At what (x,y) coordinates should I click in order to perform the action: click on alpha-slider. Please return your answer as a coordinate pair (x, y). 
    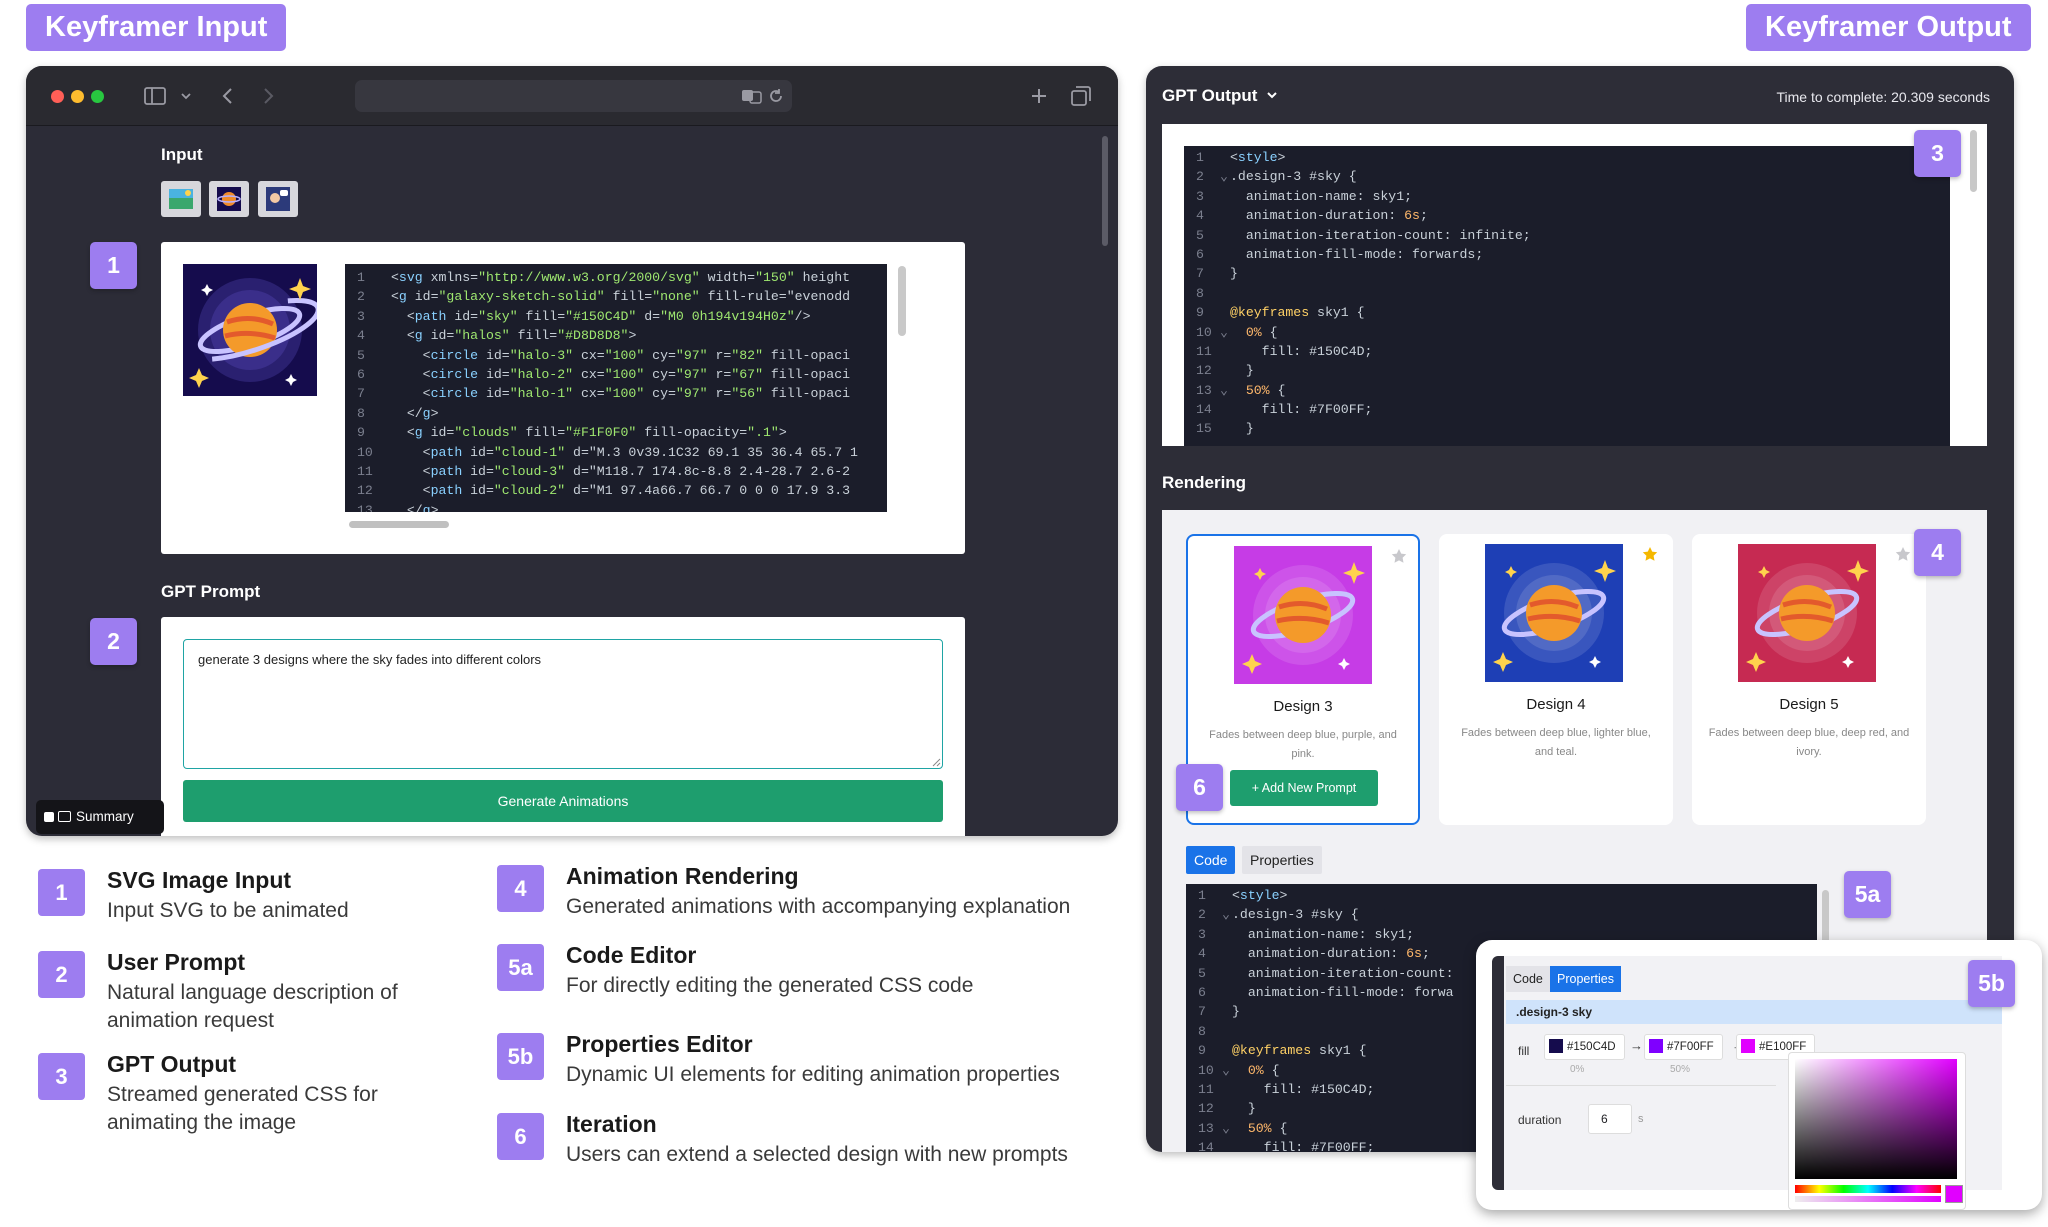
    Looking at the image, I should click on (1868, 1199).